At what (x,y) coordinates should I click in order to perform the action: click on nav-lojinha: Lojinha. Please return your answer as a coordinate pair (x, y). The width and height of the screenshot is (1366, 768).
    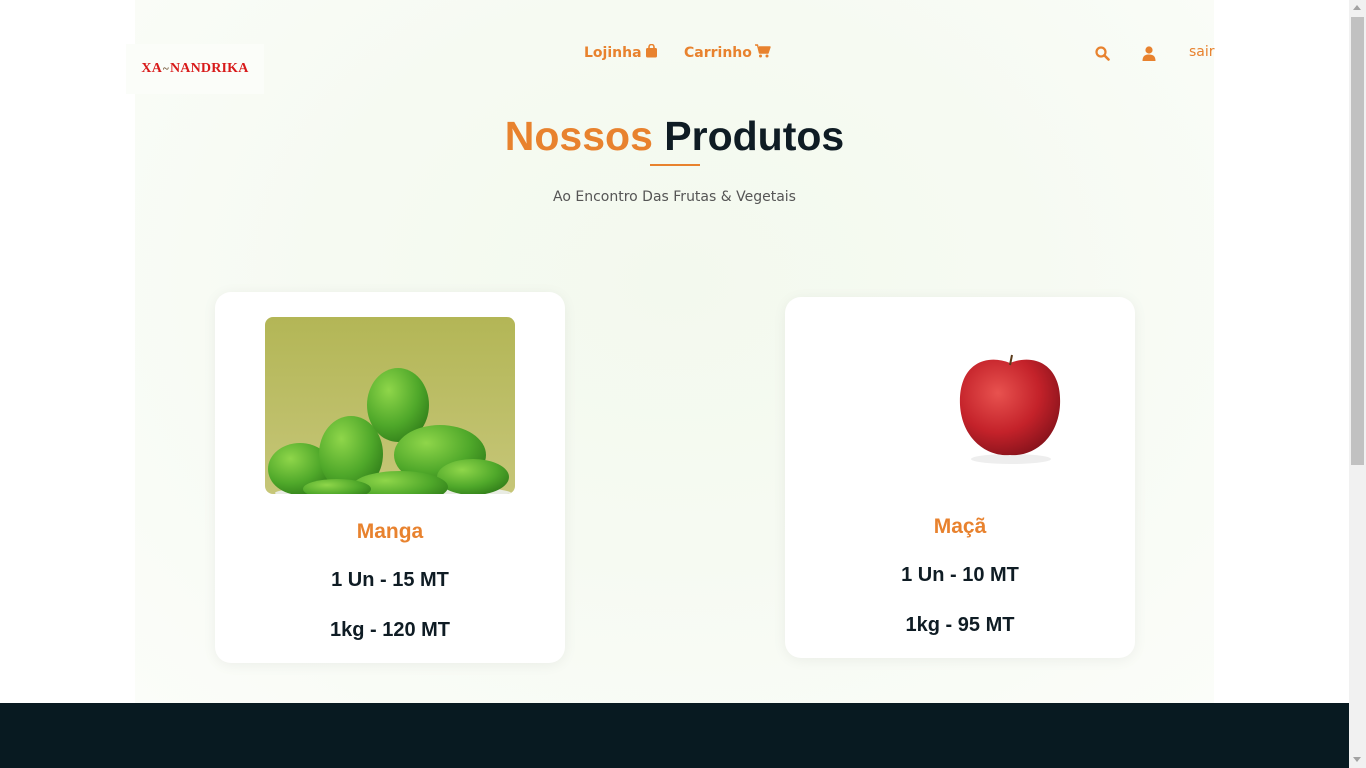
    Looking at the image, I should click on (621, 52).